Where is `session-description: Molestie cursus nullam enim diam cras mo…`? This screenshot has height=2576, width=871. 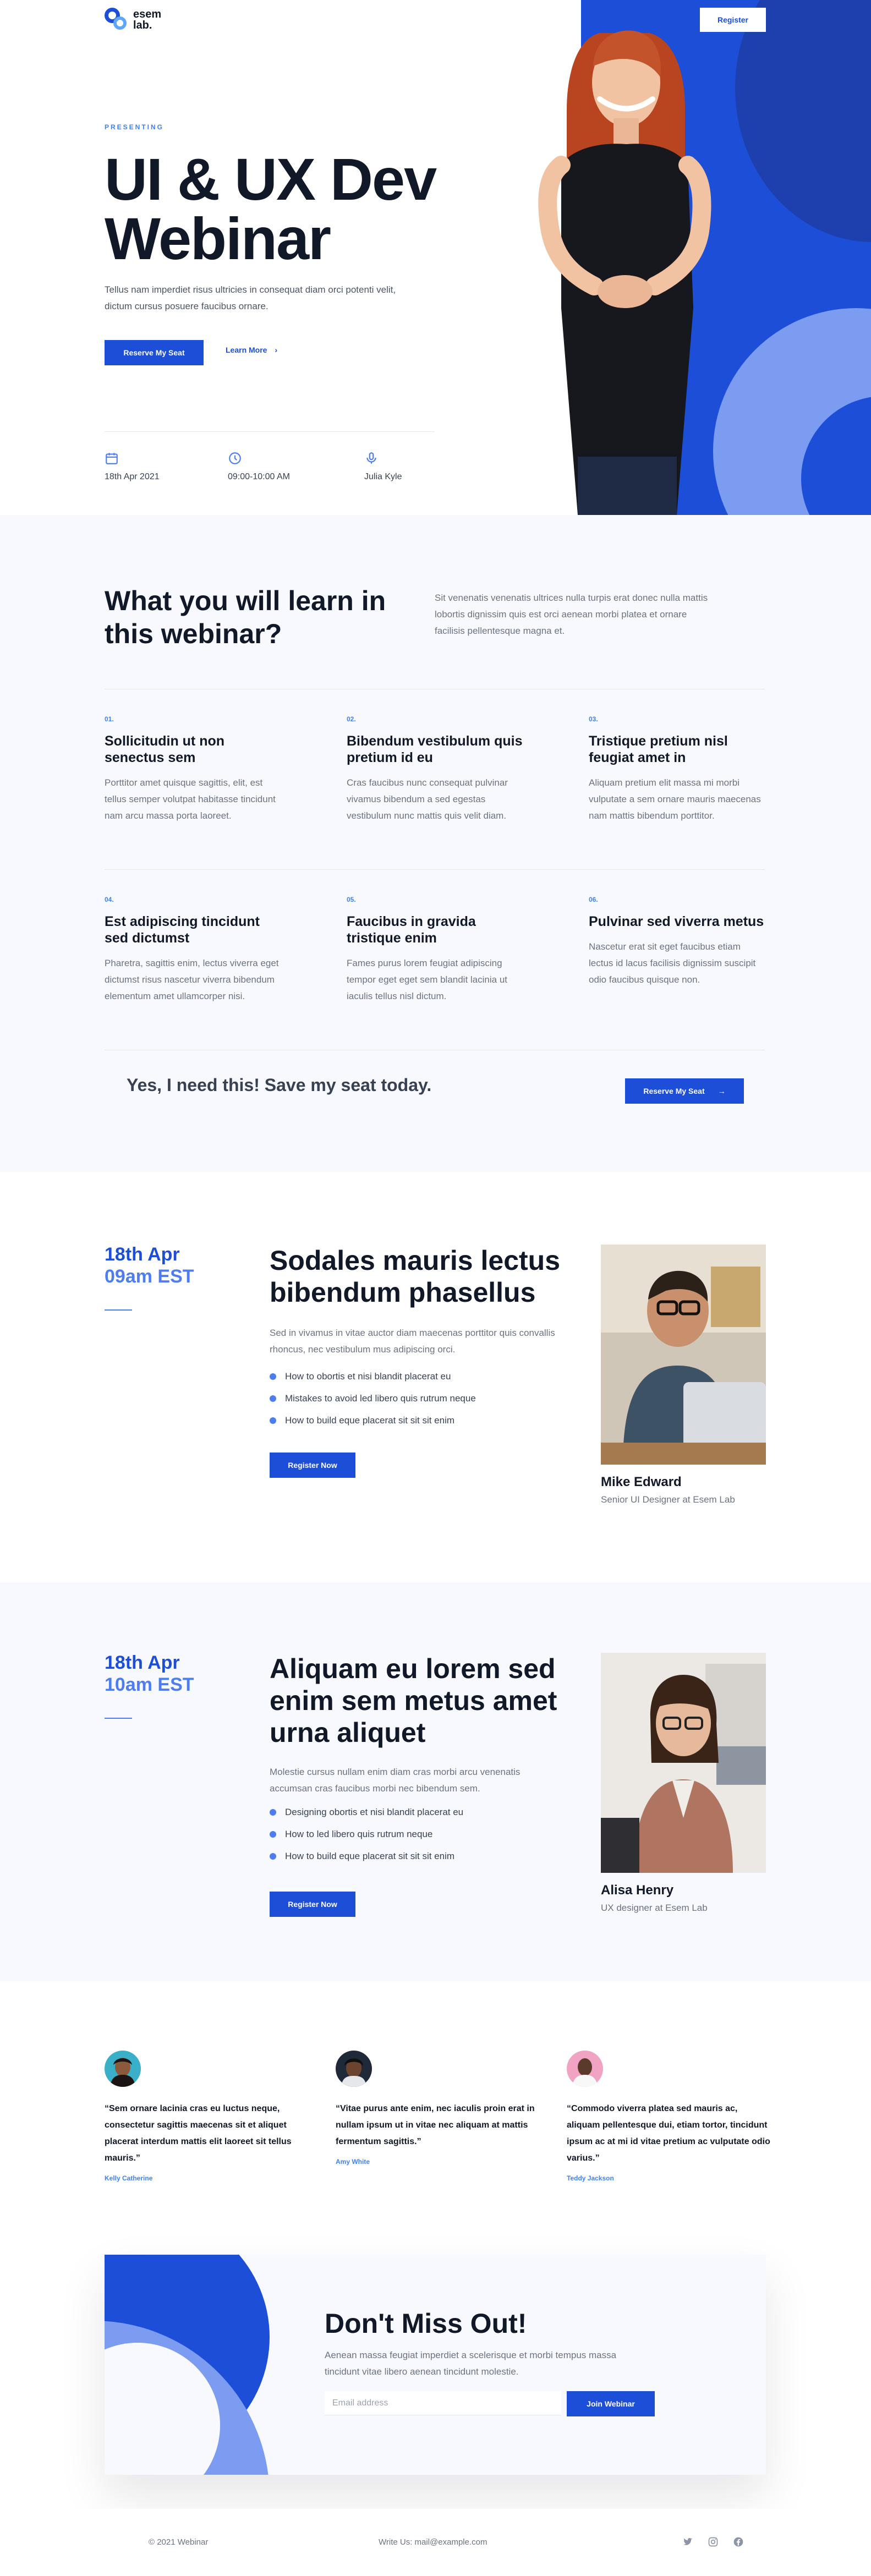
session-description: Molestie cursus nullam enim diam cras mo… is located at coordinates (395, 1780).